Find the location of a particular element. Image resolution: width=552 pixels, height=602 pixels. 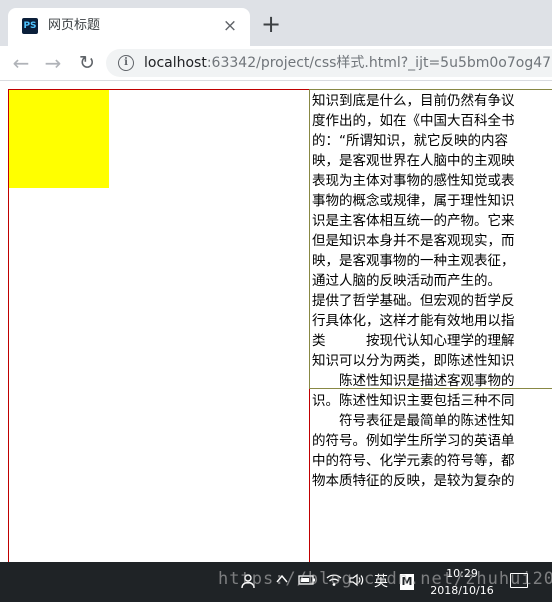

close-tab-icon: × is located at coordinates (230, 26).